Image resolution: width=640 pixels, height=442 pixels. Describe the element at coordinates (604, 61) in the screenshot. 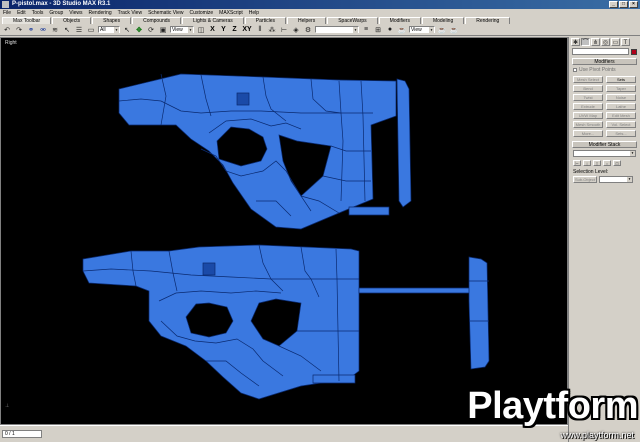

I see `modifiers-rollout-header: Modifiers` at that location.